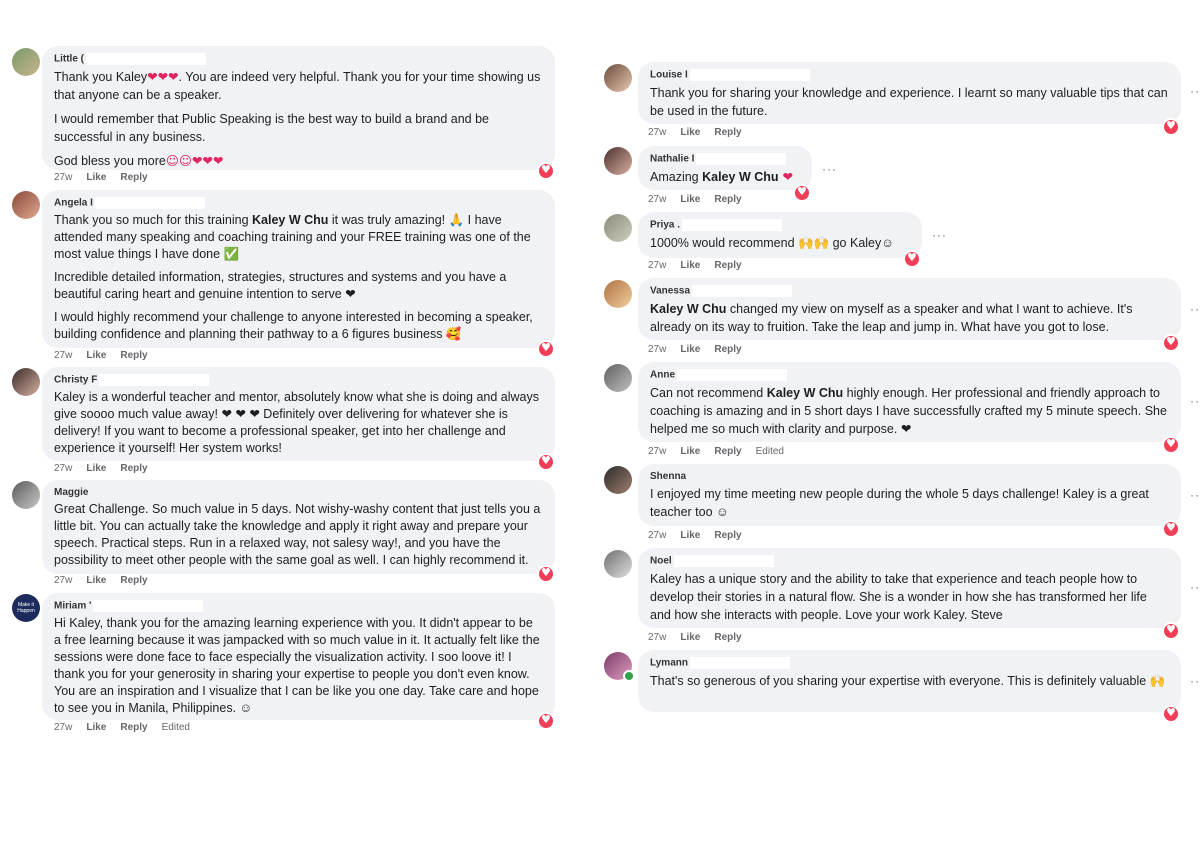 The width and height of the screenshot is (1200, 848). What do you see at coordinates (909, 663) in the screenshot?
I see `comment-author: Lymann` at bounding box center [909, 663].